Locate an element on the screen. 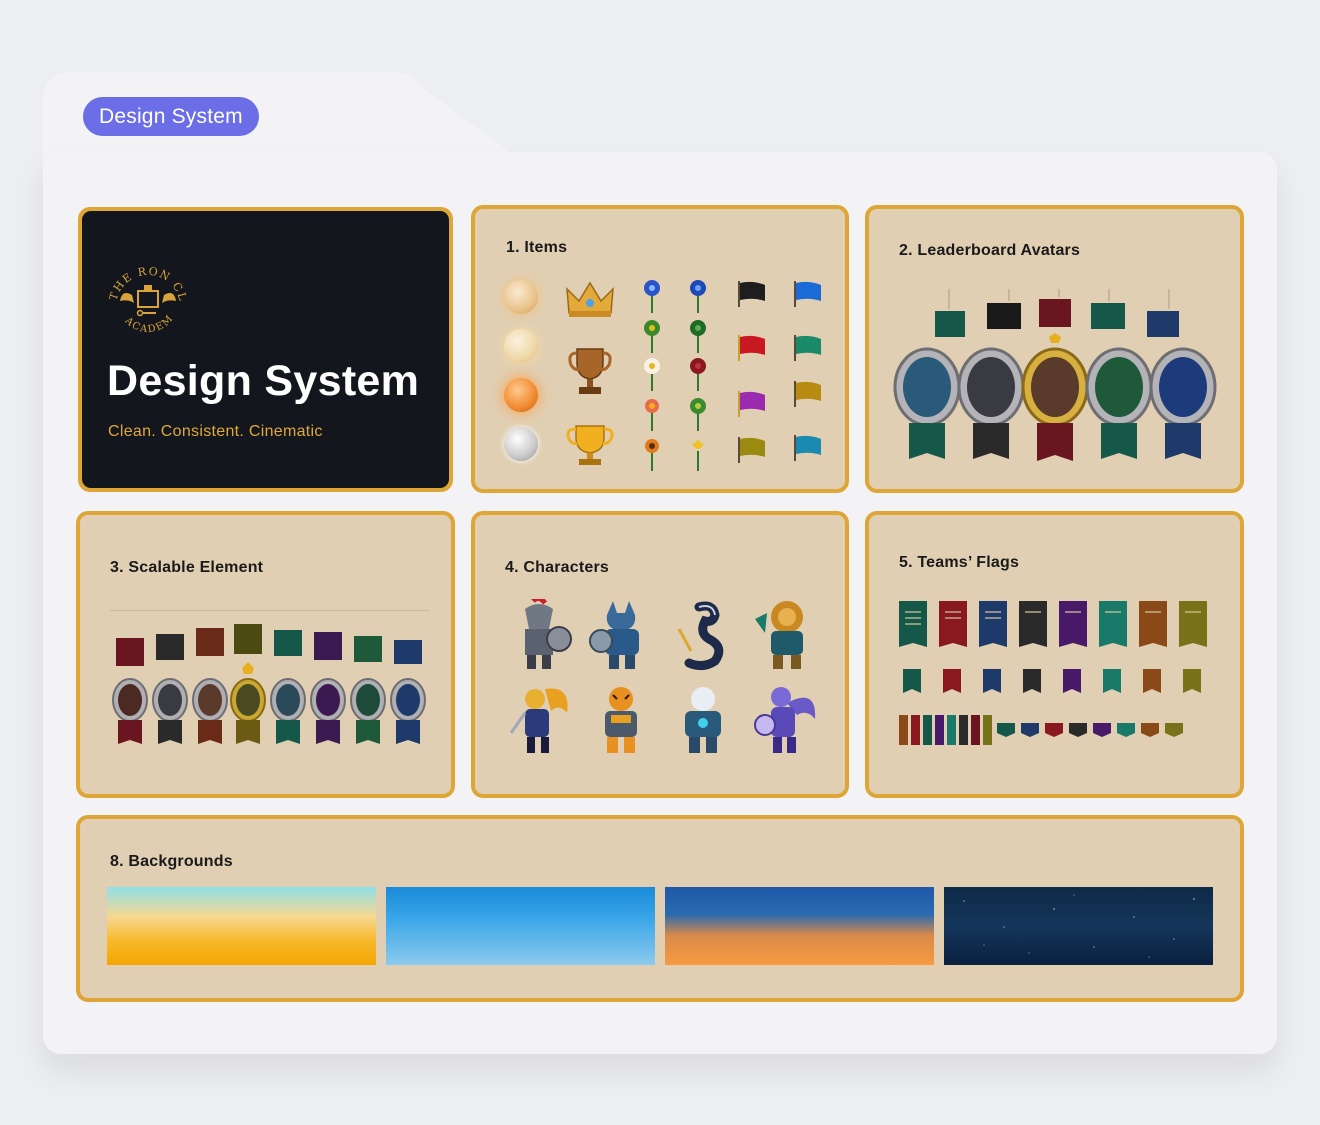 Image resolution: width=1320 pixels, height=1125 pixels. items-card: 1. Items is located at coordinates (660, 349).